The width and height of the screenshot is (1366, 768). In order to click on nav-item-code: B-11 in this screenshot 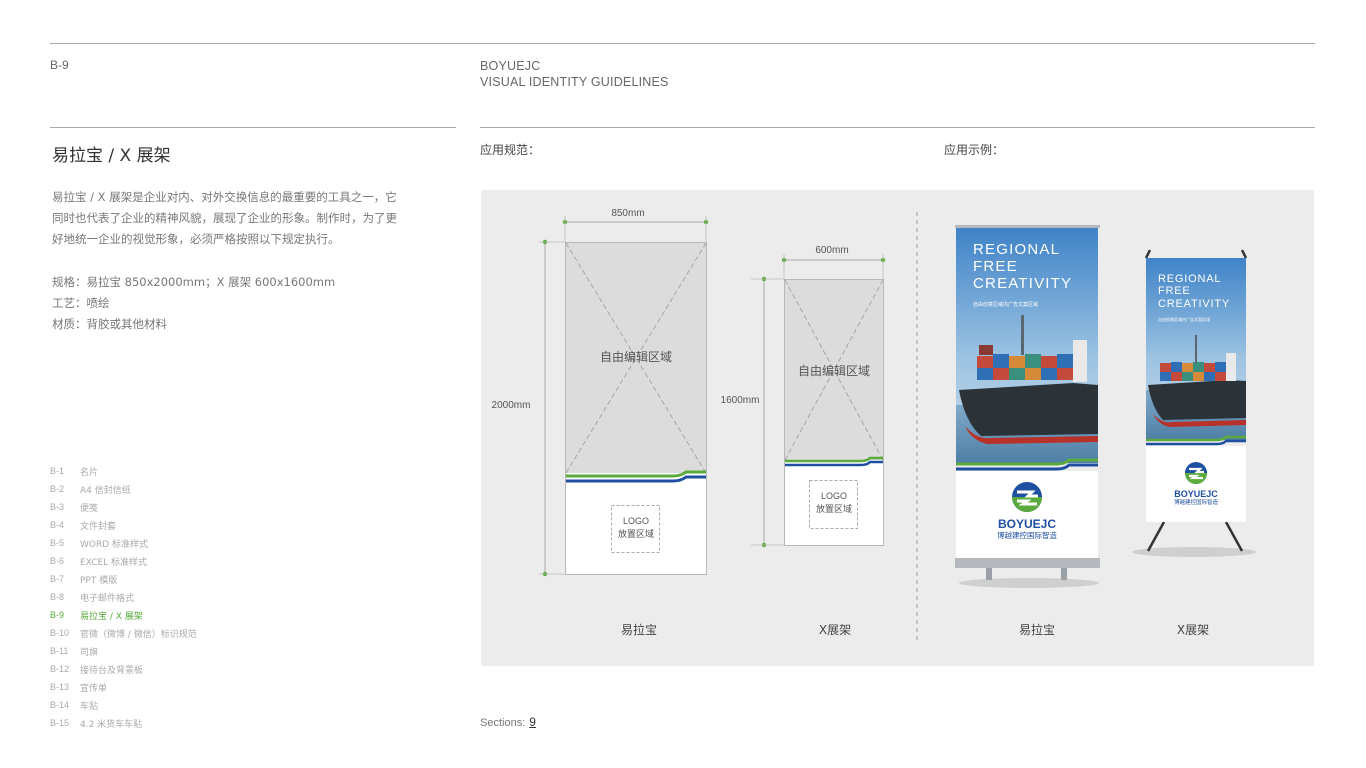, I will do `click(59, 651)`.